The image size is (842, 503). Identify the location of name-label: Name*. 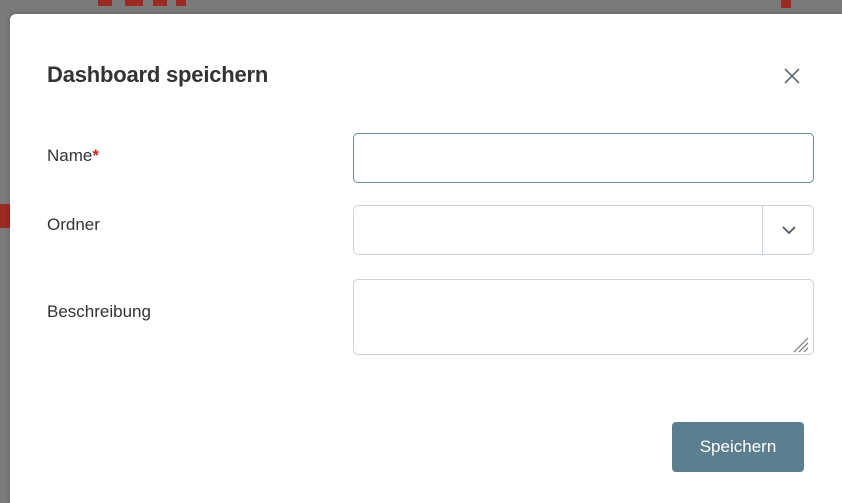
(73, 156).